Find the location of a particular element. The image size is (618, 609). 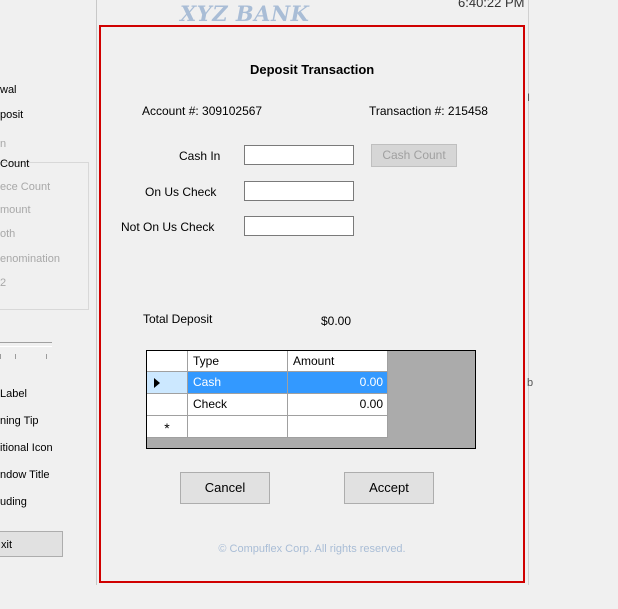

not-on-us-check-label: Not On Us Check is located at coordinates (168, 227).